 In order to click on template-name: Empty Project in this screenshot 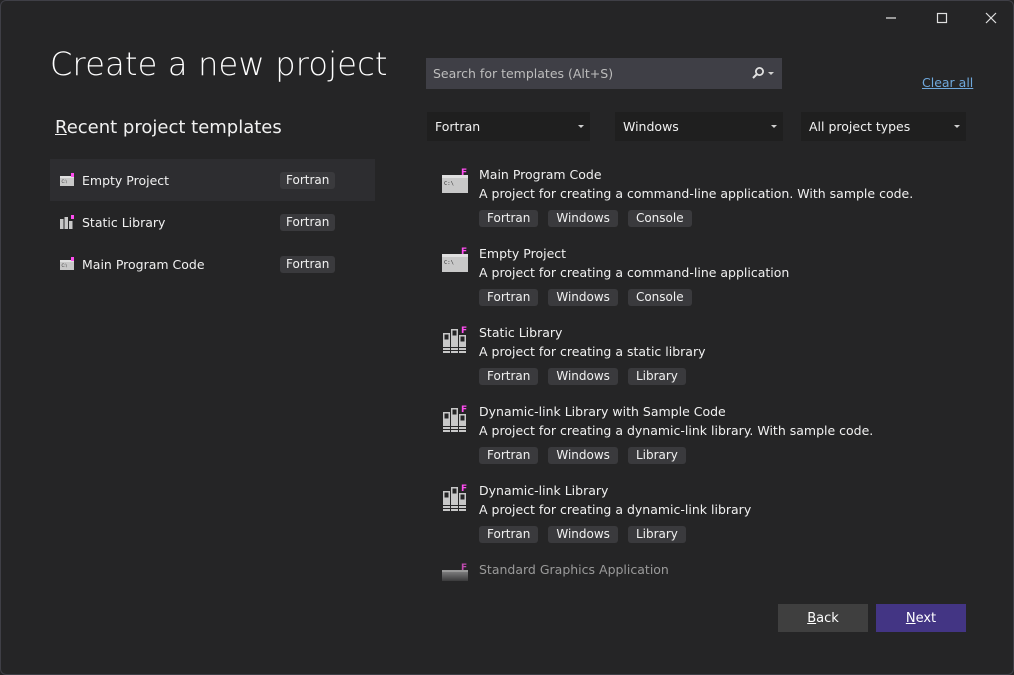, I will do `click(523, 253)`.